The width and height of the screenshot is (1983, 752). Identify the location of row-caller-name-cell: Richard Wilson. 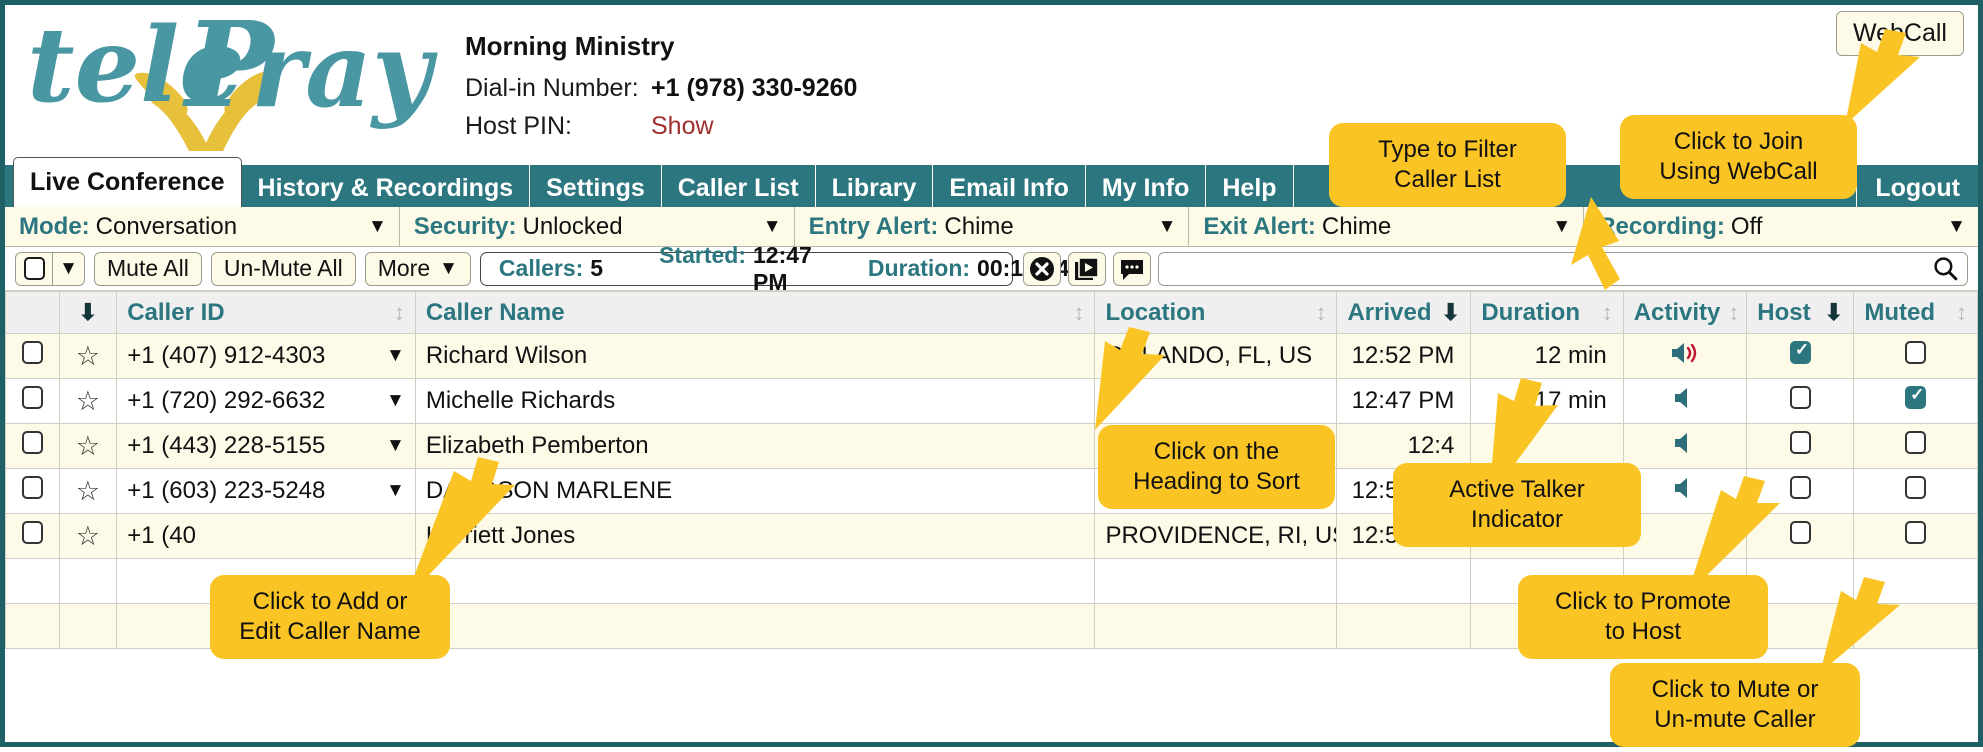
(755, 356).